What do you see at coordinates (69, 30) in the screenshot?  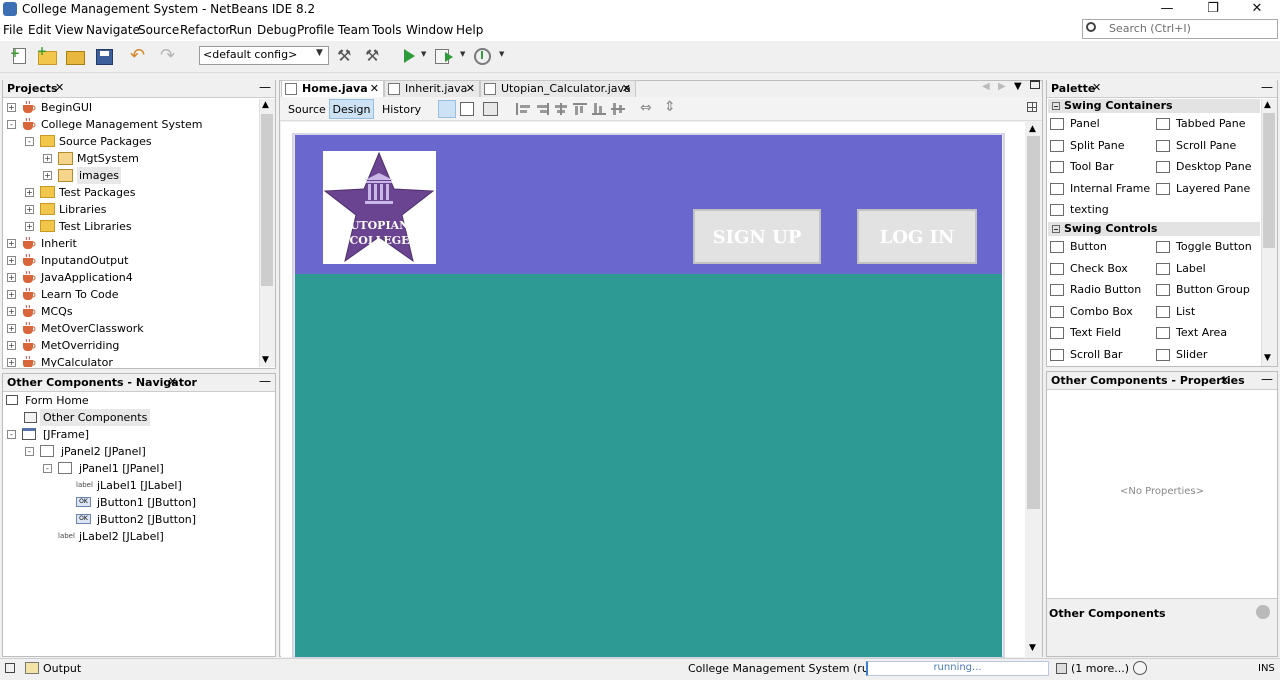 I see `menu-view: View` at bounding box center [69, 30].